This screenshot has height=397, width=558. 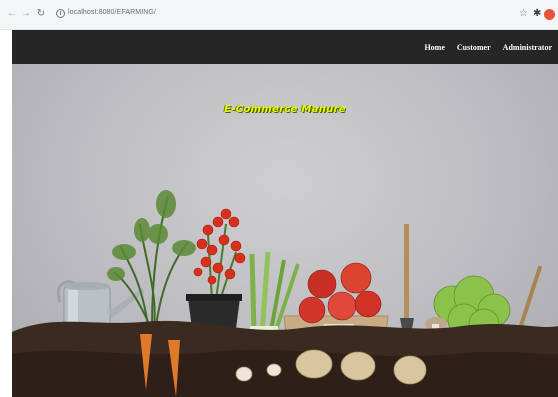 I want to click on extensions-puzzle-icon: ✱, so click(x=537, y=14).